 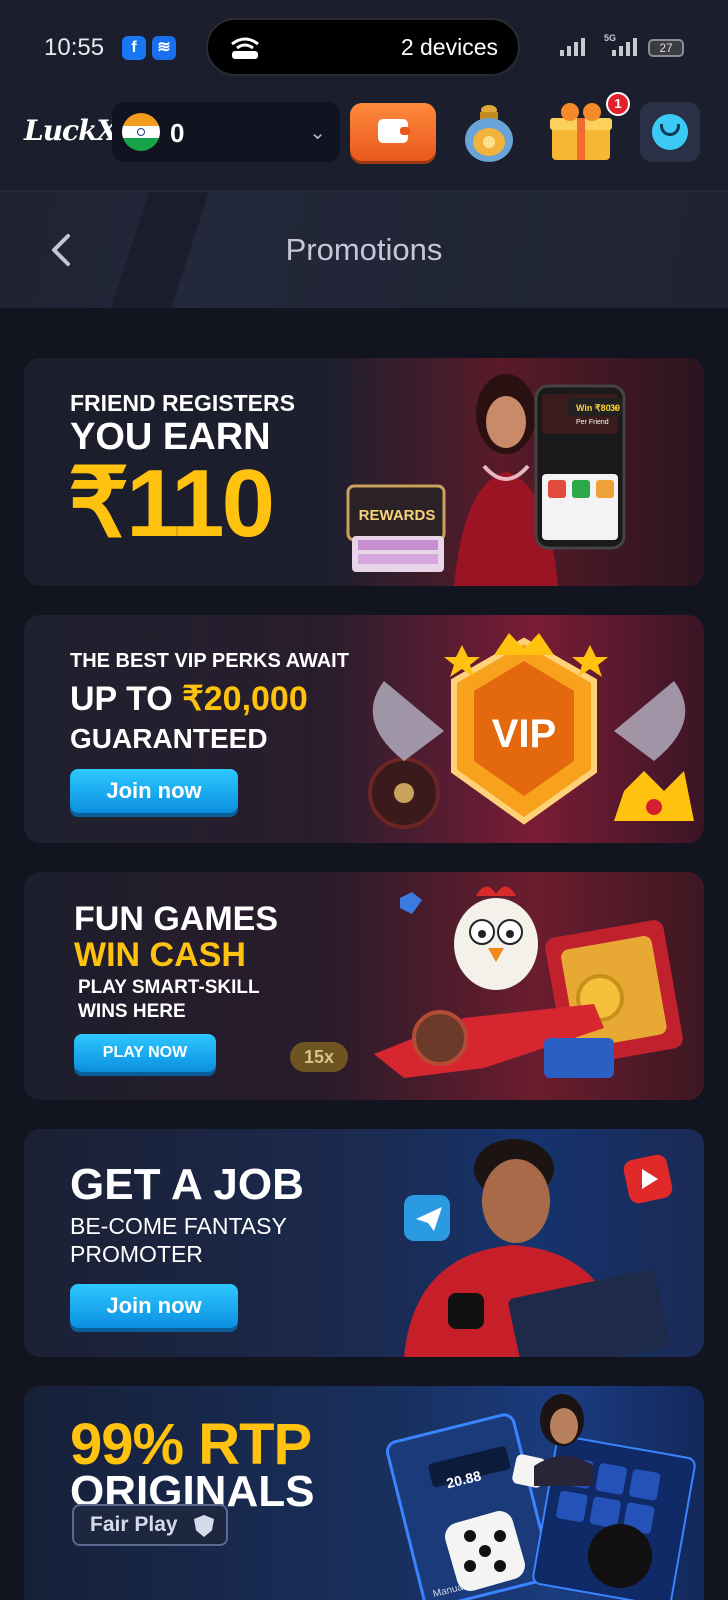 I want to click on chest-label: REWARDS, so click(x=397, y=515).